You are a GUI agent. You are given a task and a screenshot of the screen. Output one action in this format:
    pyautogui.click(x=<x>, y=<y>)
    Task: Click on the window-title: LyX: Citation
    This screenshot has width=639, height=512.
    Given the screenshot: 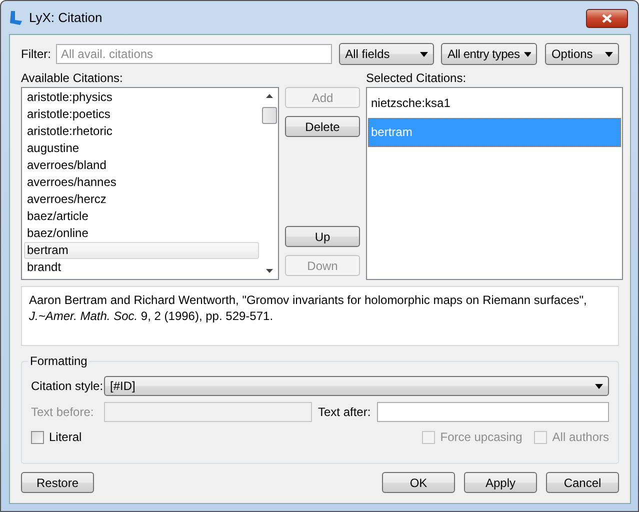 What is the action you would take?
    pyautogui.click(x=65, y=17)
    